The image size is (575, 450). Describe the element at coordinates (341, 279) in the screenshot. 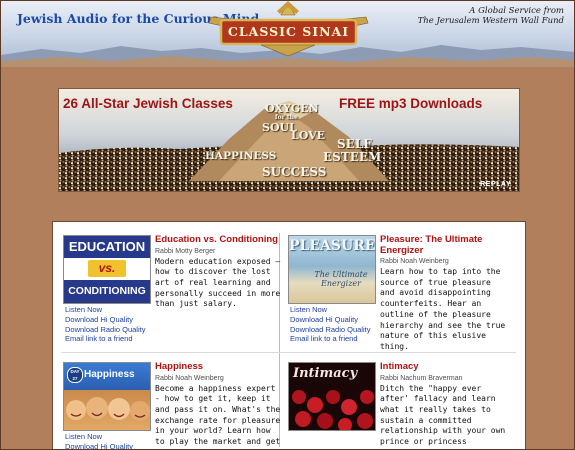

I see `thumb-line-2: The Ultimate Energizer` at that location.